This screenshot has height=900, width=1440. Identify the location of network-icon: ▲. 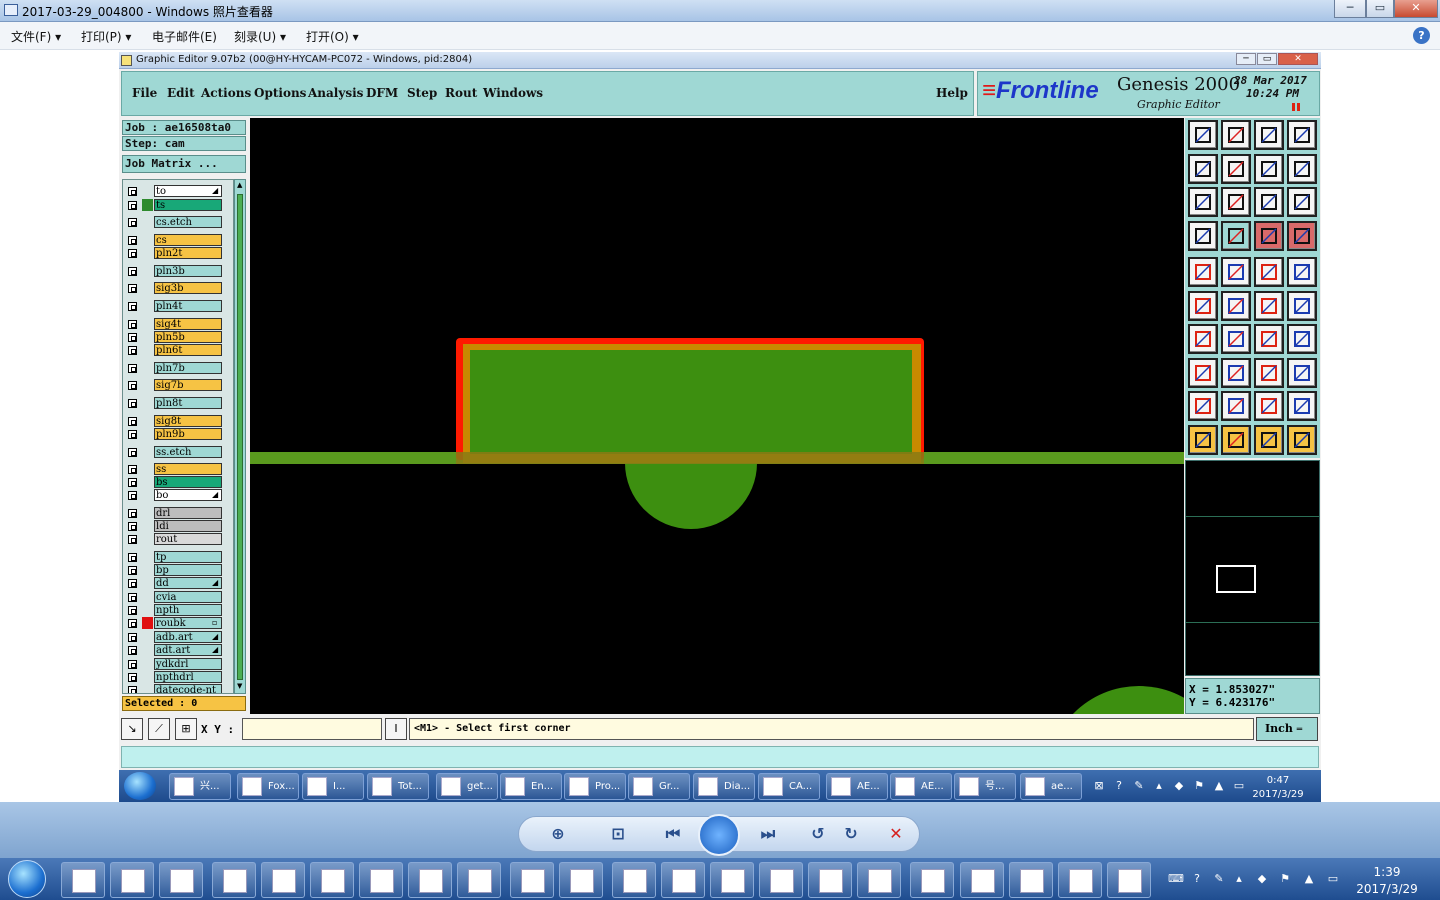
(1309, 879).